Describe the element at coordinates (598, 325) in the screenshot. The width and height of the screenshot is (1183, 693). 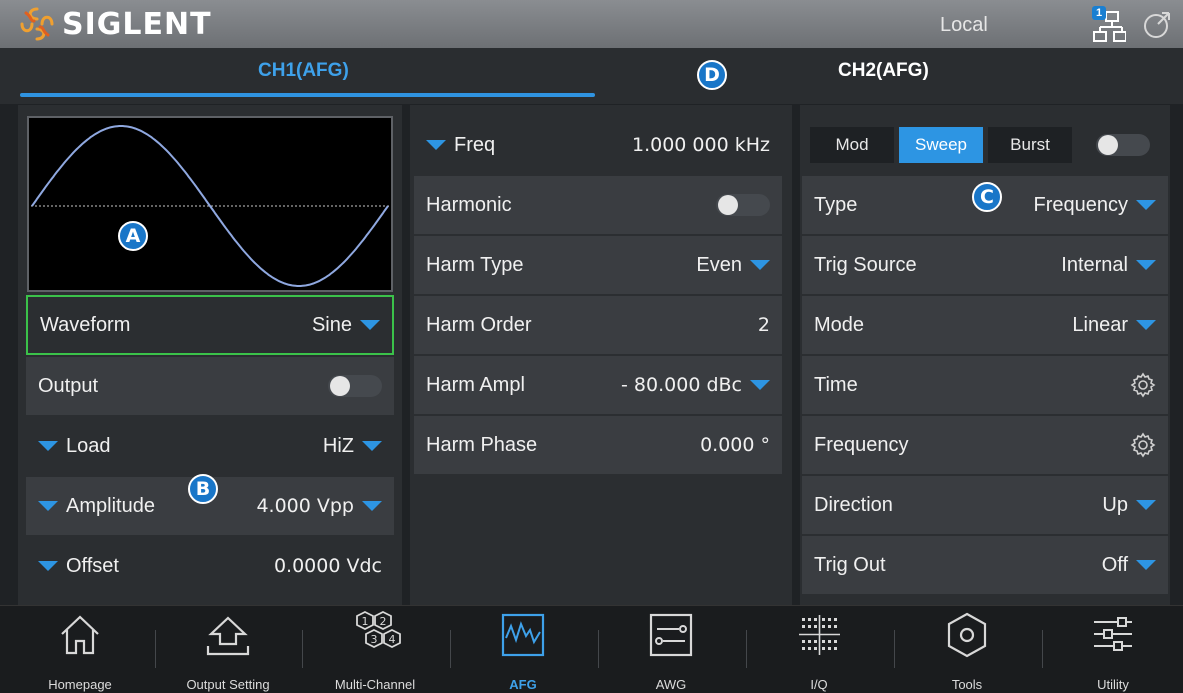
I see `harm-order-row: Harm Order 2` at that location.